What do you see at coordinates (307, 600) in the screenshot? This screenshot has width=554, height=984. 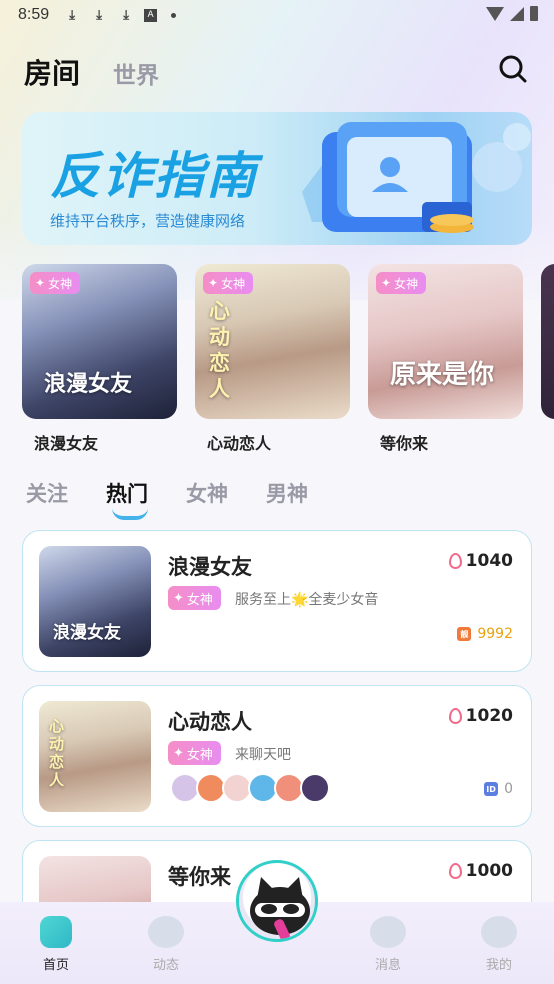 I see `room-description: 服务至上🌟全麦少女音` at bounding box center [307, 600].